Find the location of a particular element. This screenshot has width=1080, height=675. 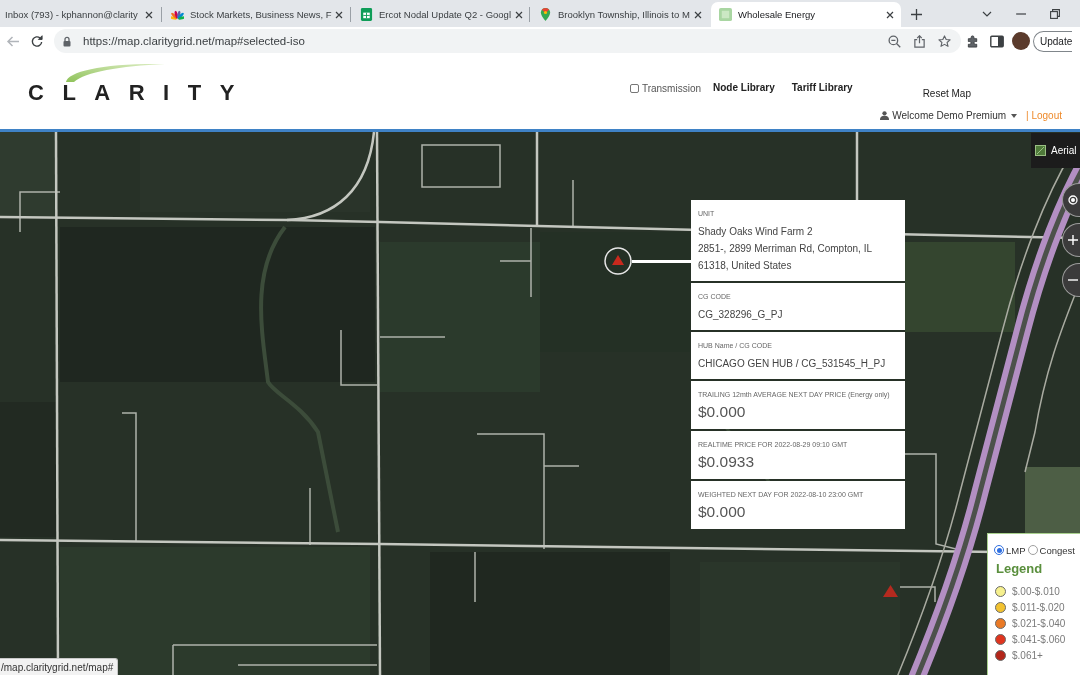

browser-tab: Ercot Nodal Update Q2 - Googl is located at coordinates (440, 14).